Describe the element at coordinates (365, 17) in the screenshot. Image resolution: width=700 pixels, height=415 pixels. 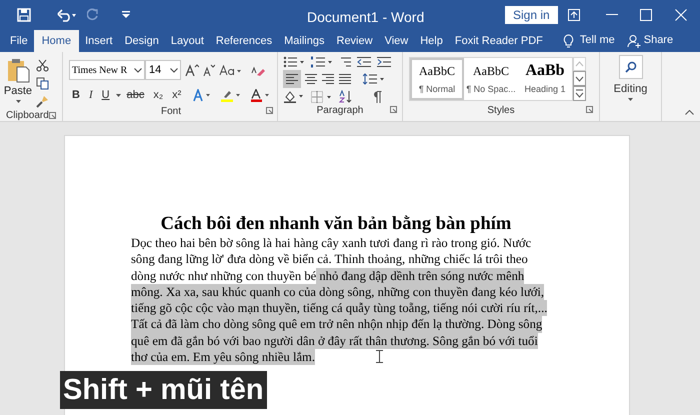
I see `window-title: Document1 - Word` at that location.